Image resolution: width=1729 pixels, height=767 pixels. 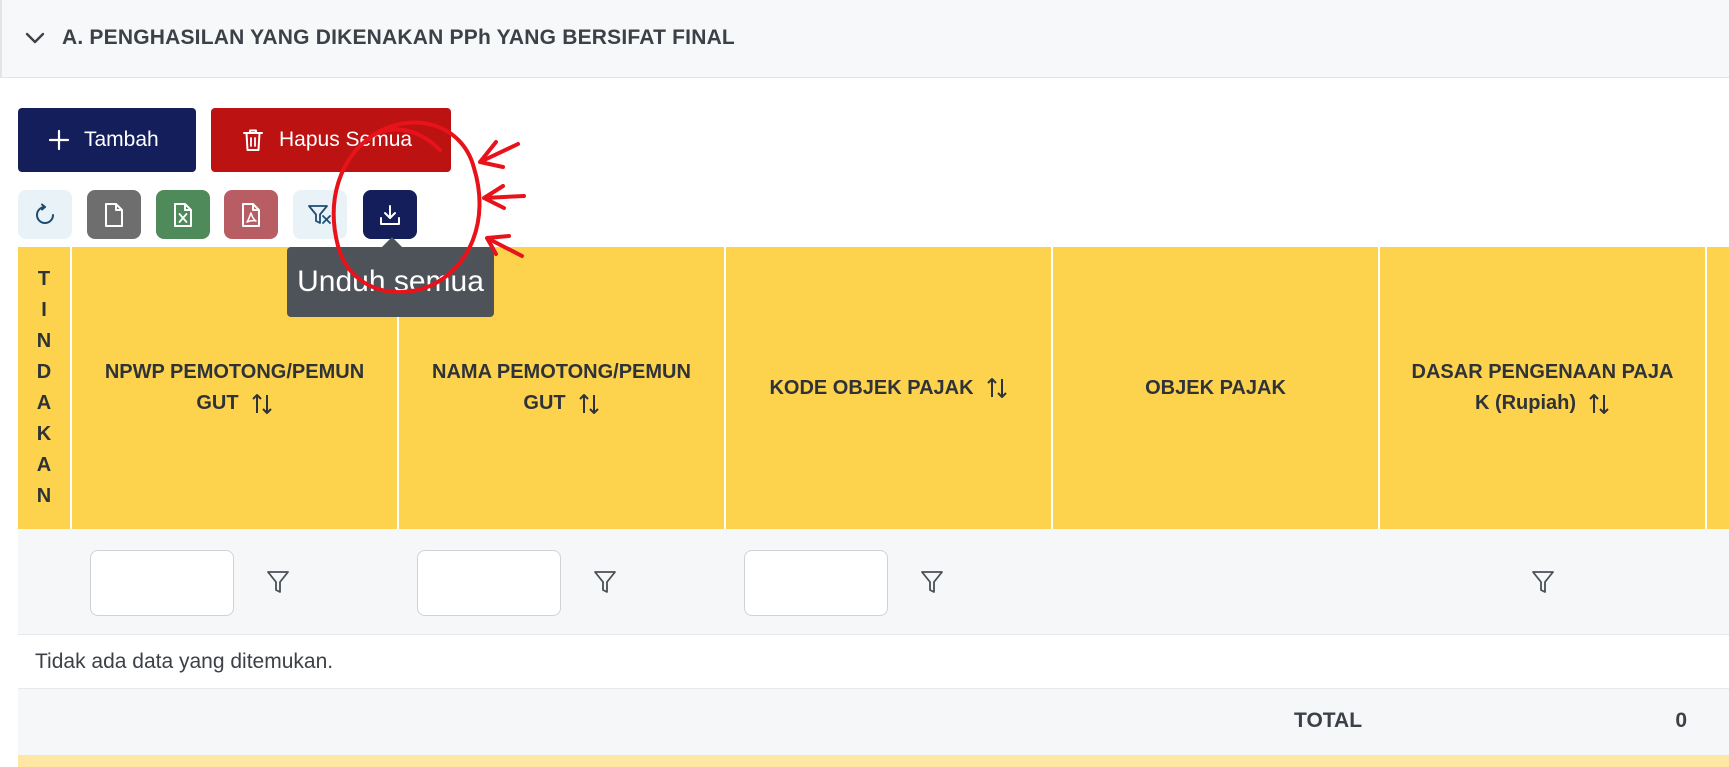 What do you see at coordinates (390, 282) in the screenshot?
I see `download-tooltip: Unduh semua` at bounding box center [390, 282].